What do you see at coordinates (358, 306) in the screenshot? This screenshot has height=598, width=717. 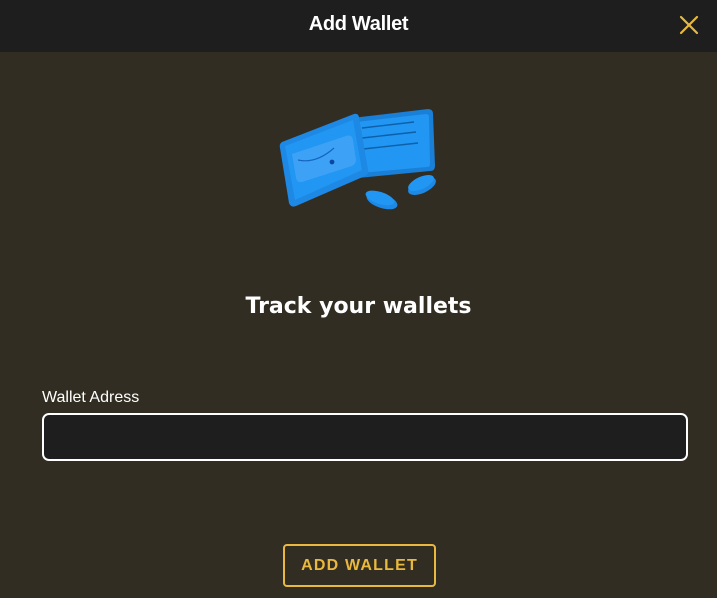 I see `headline: Track your wallets` at bounding box center [358, 306].